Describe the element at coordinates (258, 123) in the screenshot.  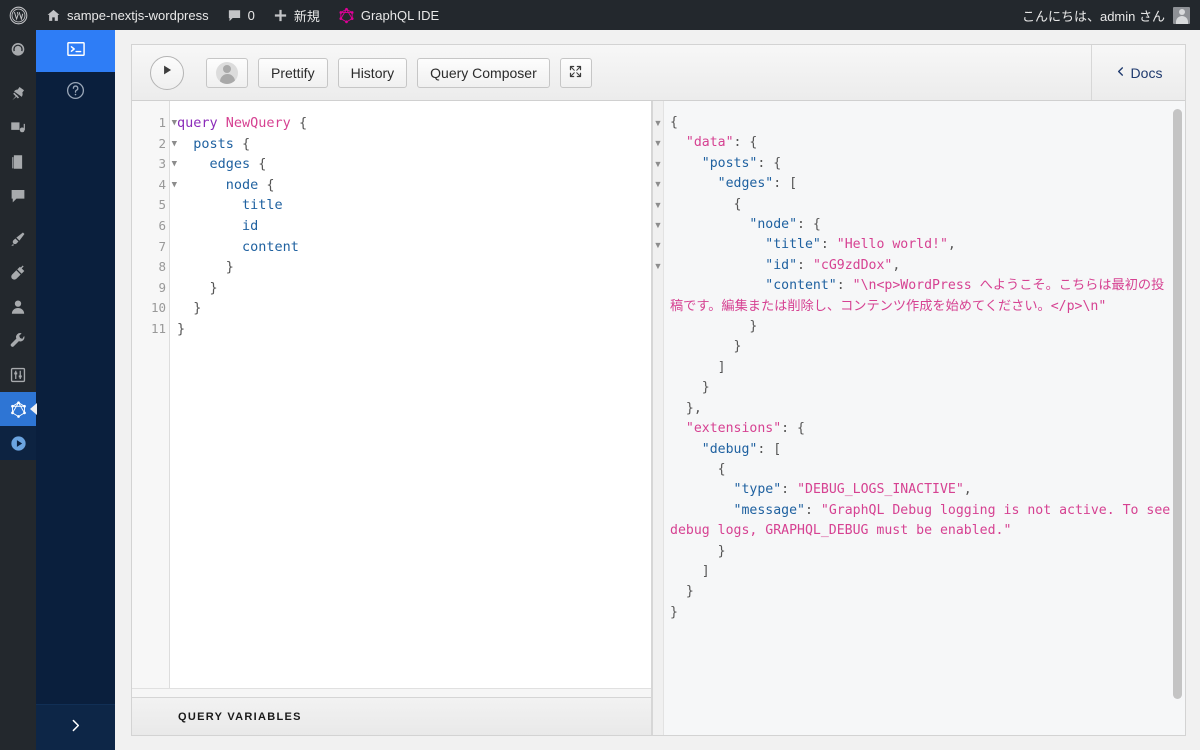
I see `code-token: NewQuery` at that location.